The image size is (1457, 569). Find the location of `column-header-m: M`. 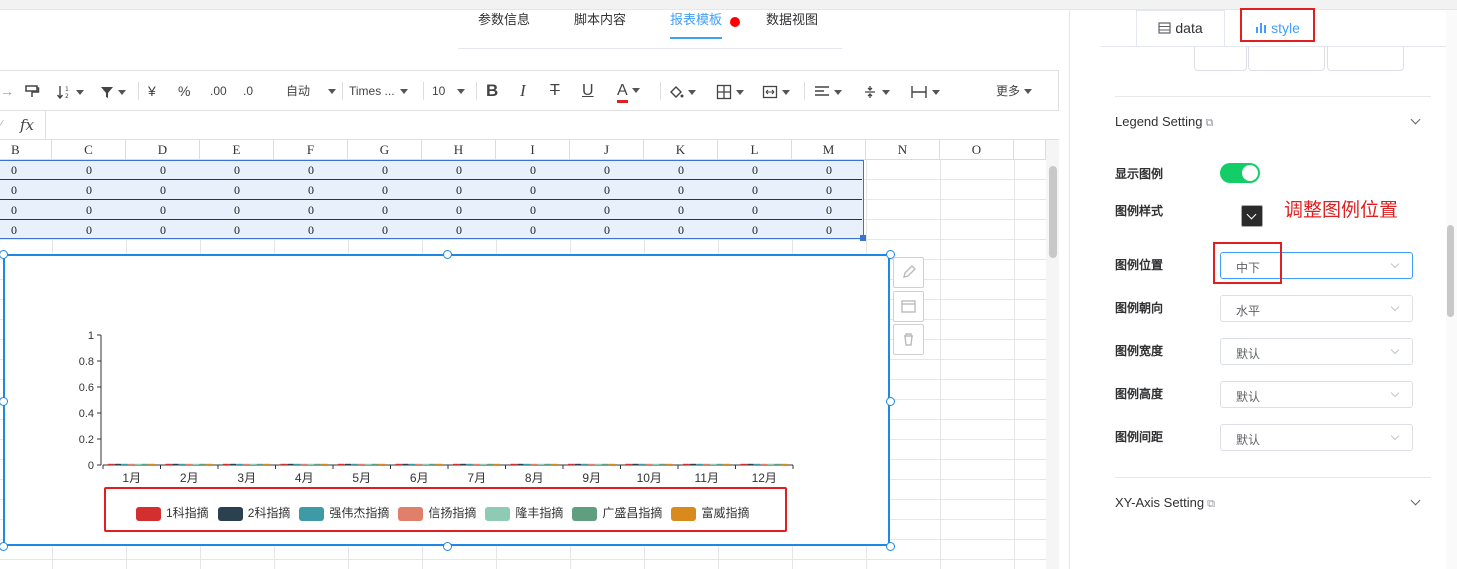

column-header-m: M is located at coordinates (829, 150).